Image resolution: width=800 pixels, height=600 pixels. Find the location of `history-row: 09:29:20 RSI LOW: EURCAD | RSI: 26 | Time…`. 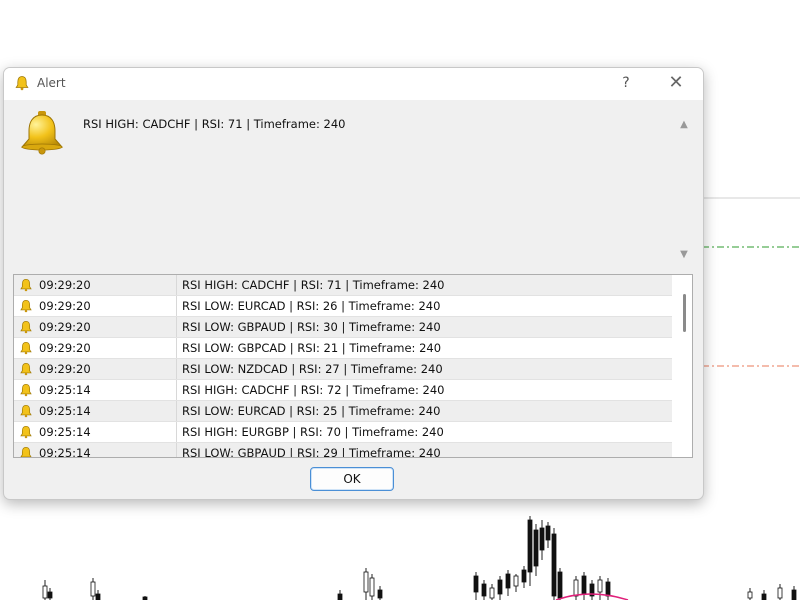

history-row: 09:29:20 RSI LOW: EURCAD | RSI: 26 | Time… is located at coordinates (343, 306).